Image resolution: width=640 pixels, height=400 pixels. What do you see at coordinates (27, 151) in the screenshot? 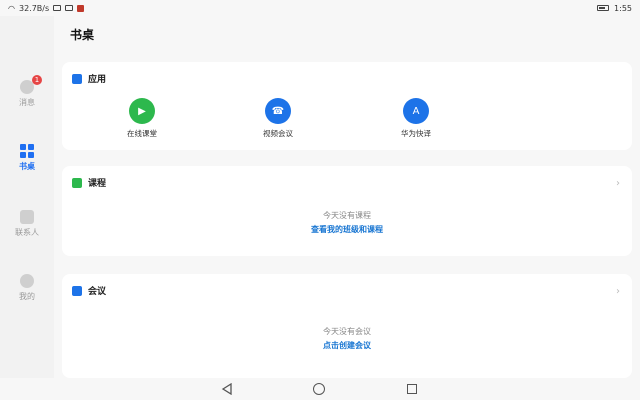
I see `desk-icon` at bounding box center [27, 151].